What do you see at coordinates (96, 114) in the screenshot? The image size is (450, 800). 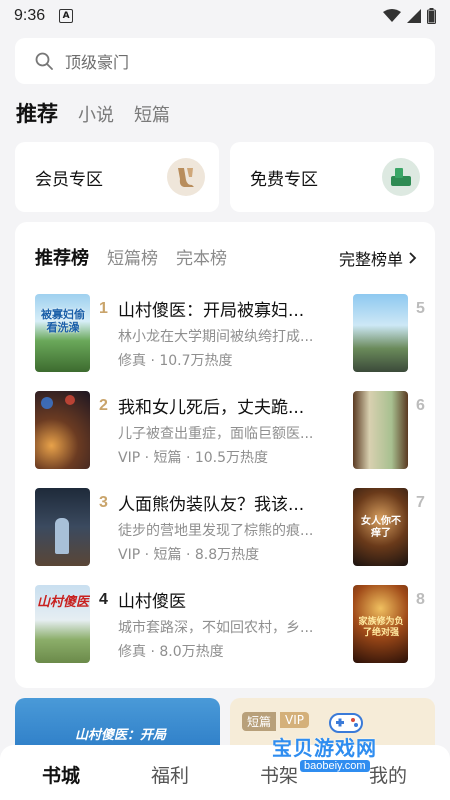 I see `tab-novel: 小说` at bounding box center [96, 114].